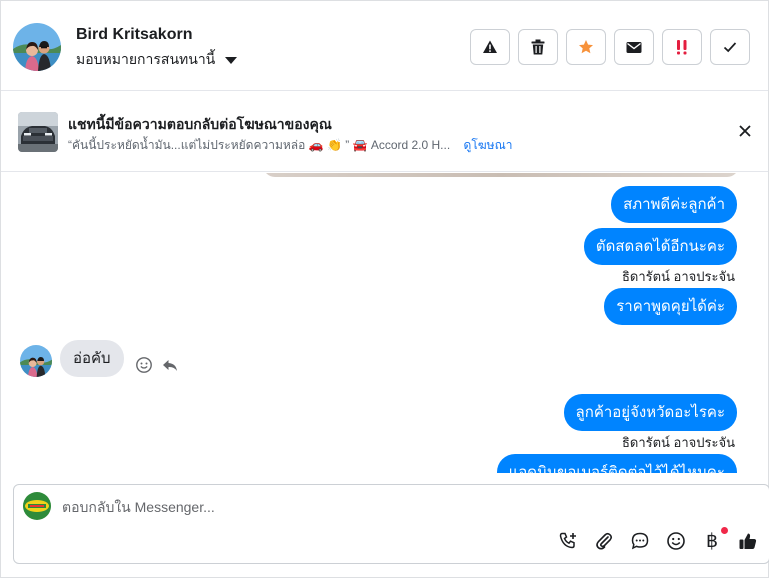  I want to click on mark-spam-button, so click(490, 47).